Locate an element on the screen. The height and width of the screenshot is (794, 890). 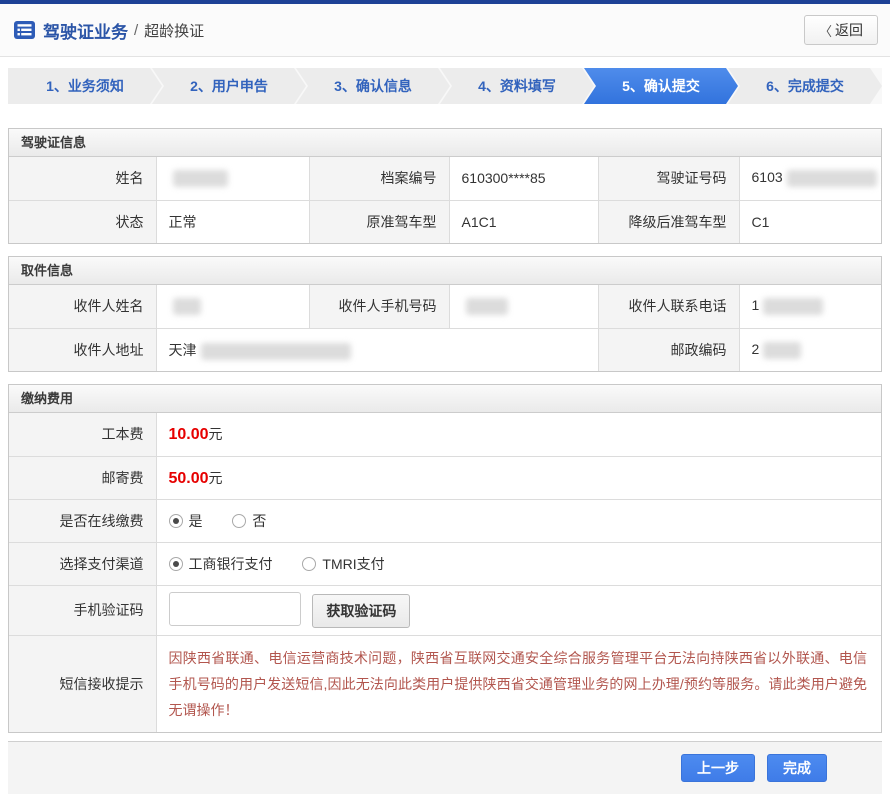
payment-title: 缴纳费用 is located at coordinates (445, 399).